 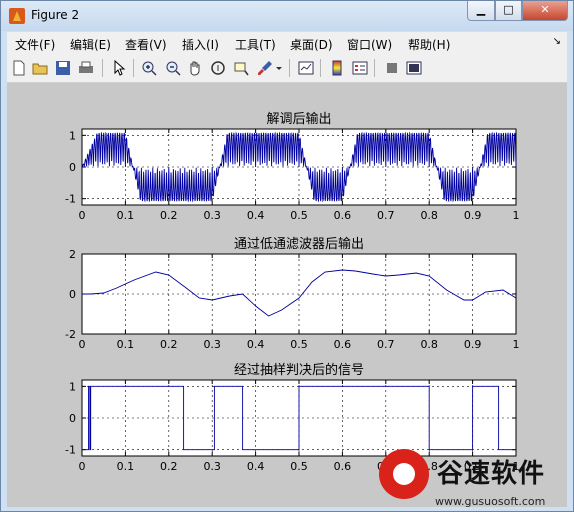 What do you see at coordinates (149, 68) in the screenshot?
I see `zoom-in-icon` at bounding box center [149, 68].